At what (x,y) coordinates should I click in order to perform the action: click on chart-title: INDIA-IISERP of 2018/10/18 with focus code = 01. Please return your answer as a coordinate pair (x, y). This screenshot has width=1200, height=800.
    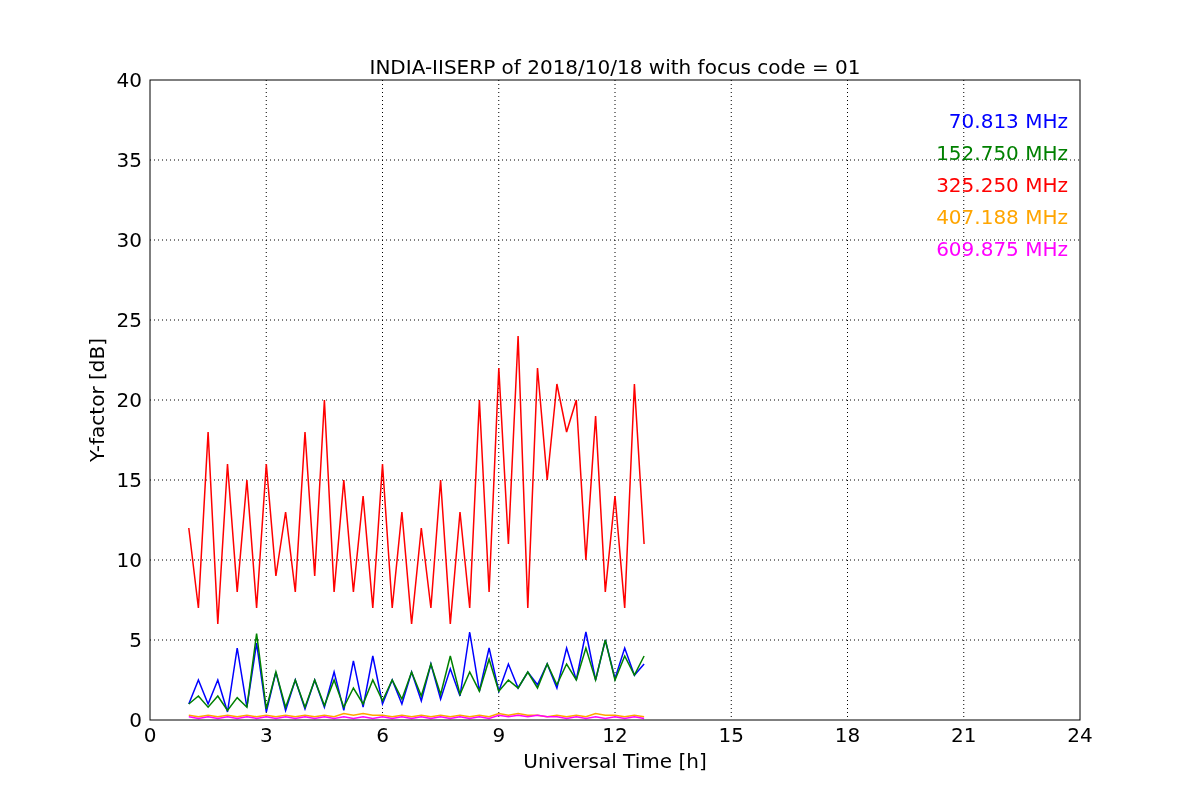
    Looking at the image, I should click on (615, 67).